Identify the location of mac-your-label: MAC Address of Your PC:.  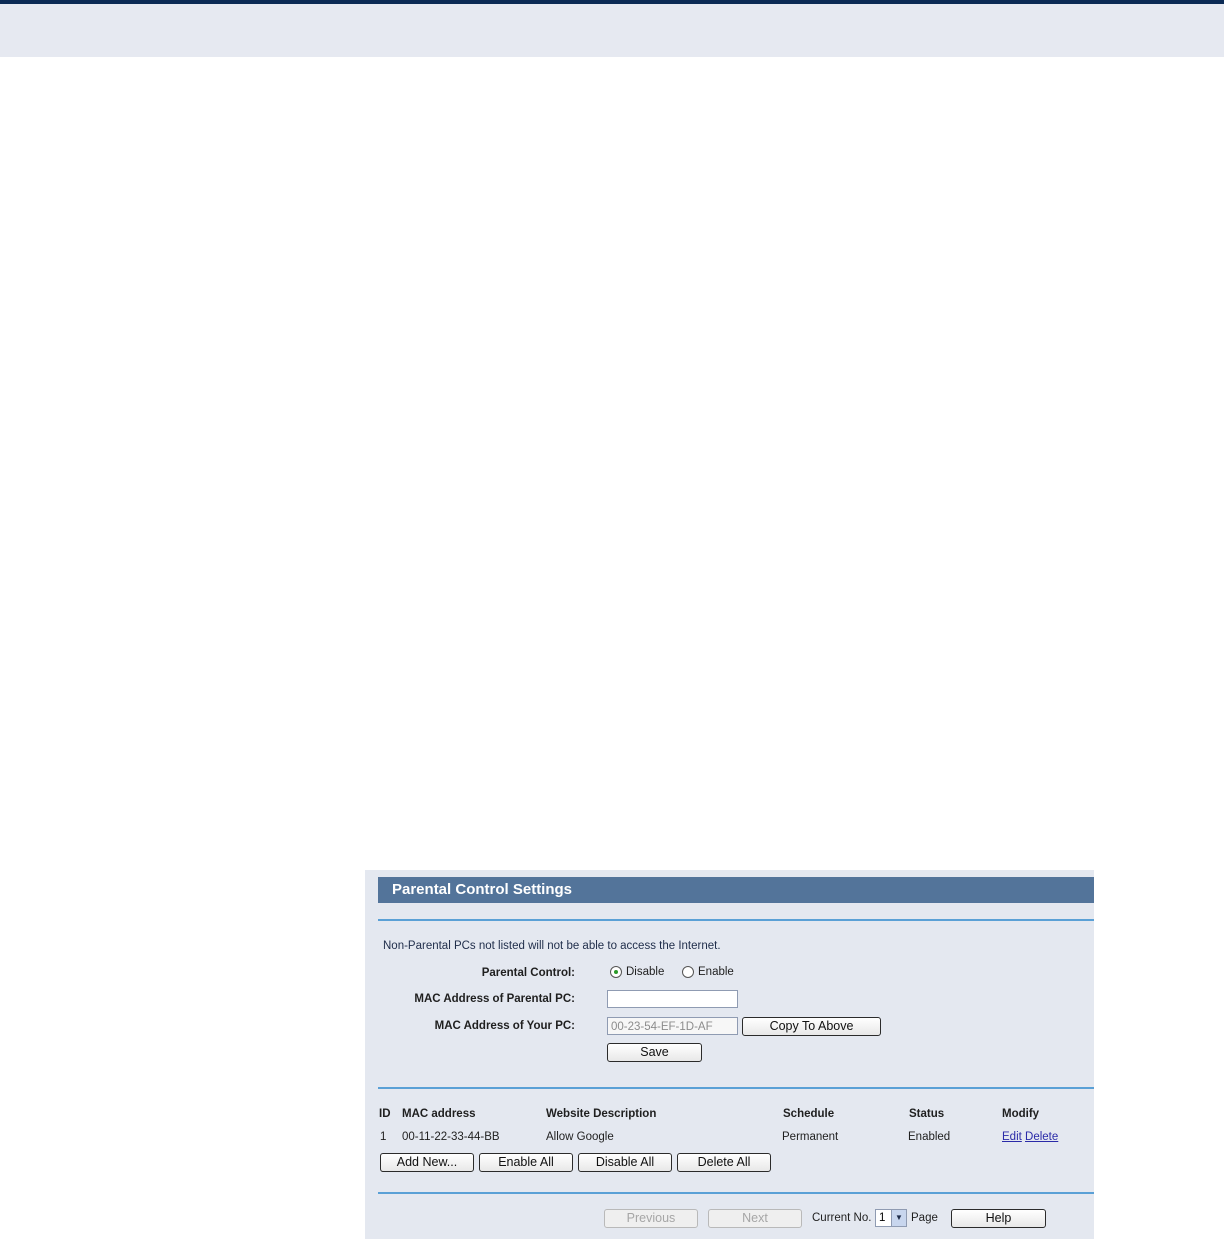
(504, 1026).